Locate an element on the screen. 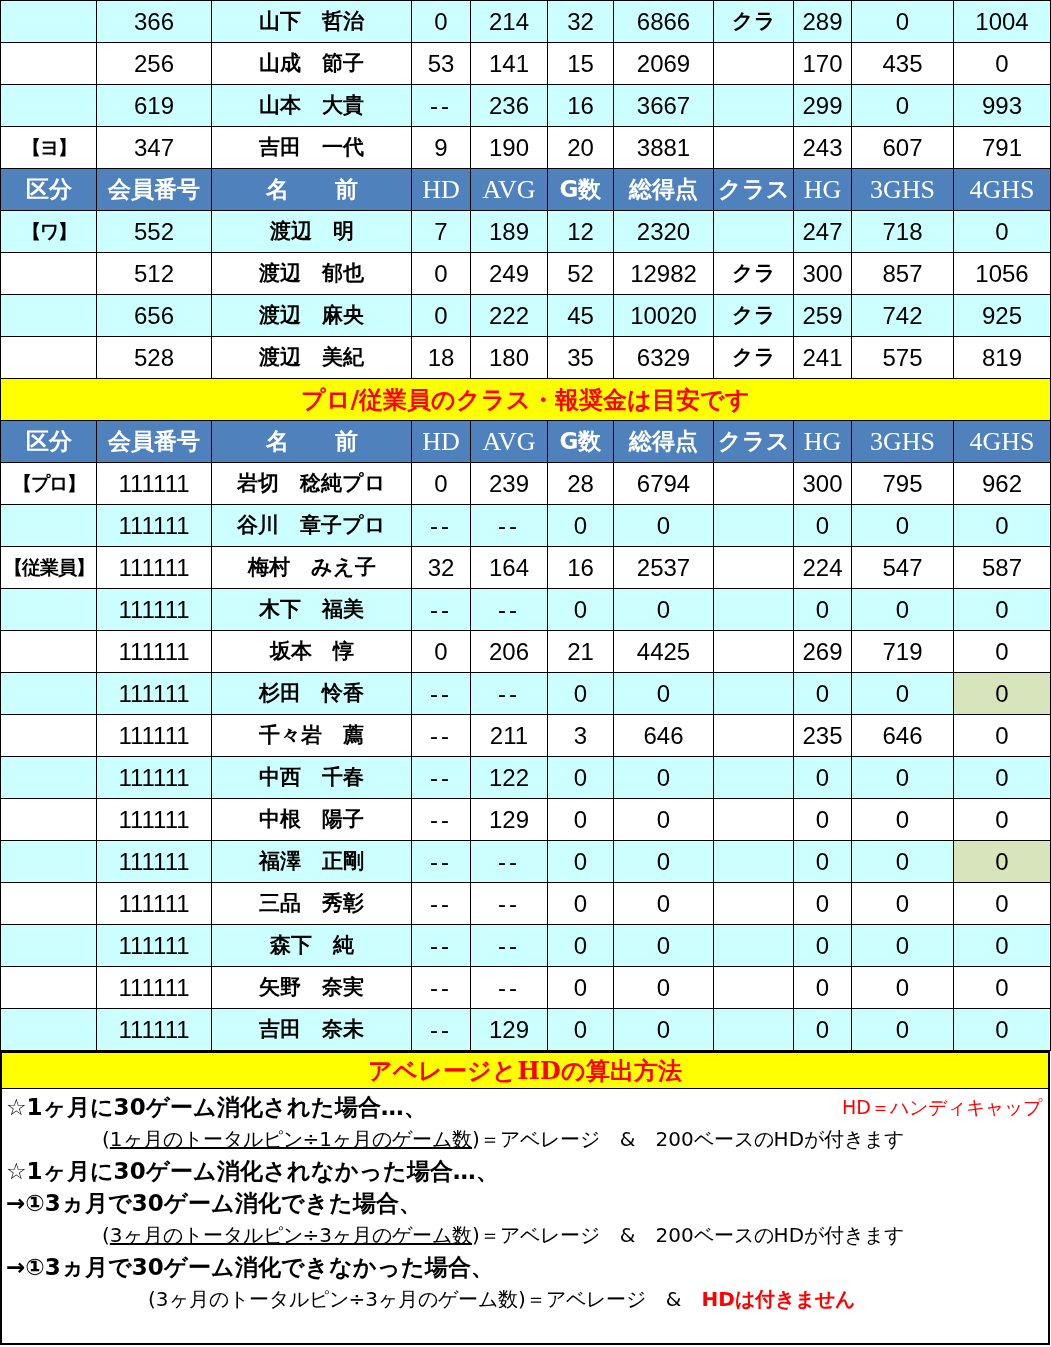  table-cell: 190 is located at coordinates (508, 147).